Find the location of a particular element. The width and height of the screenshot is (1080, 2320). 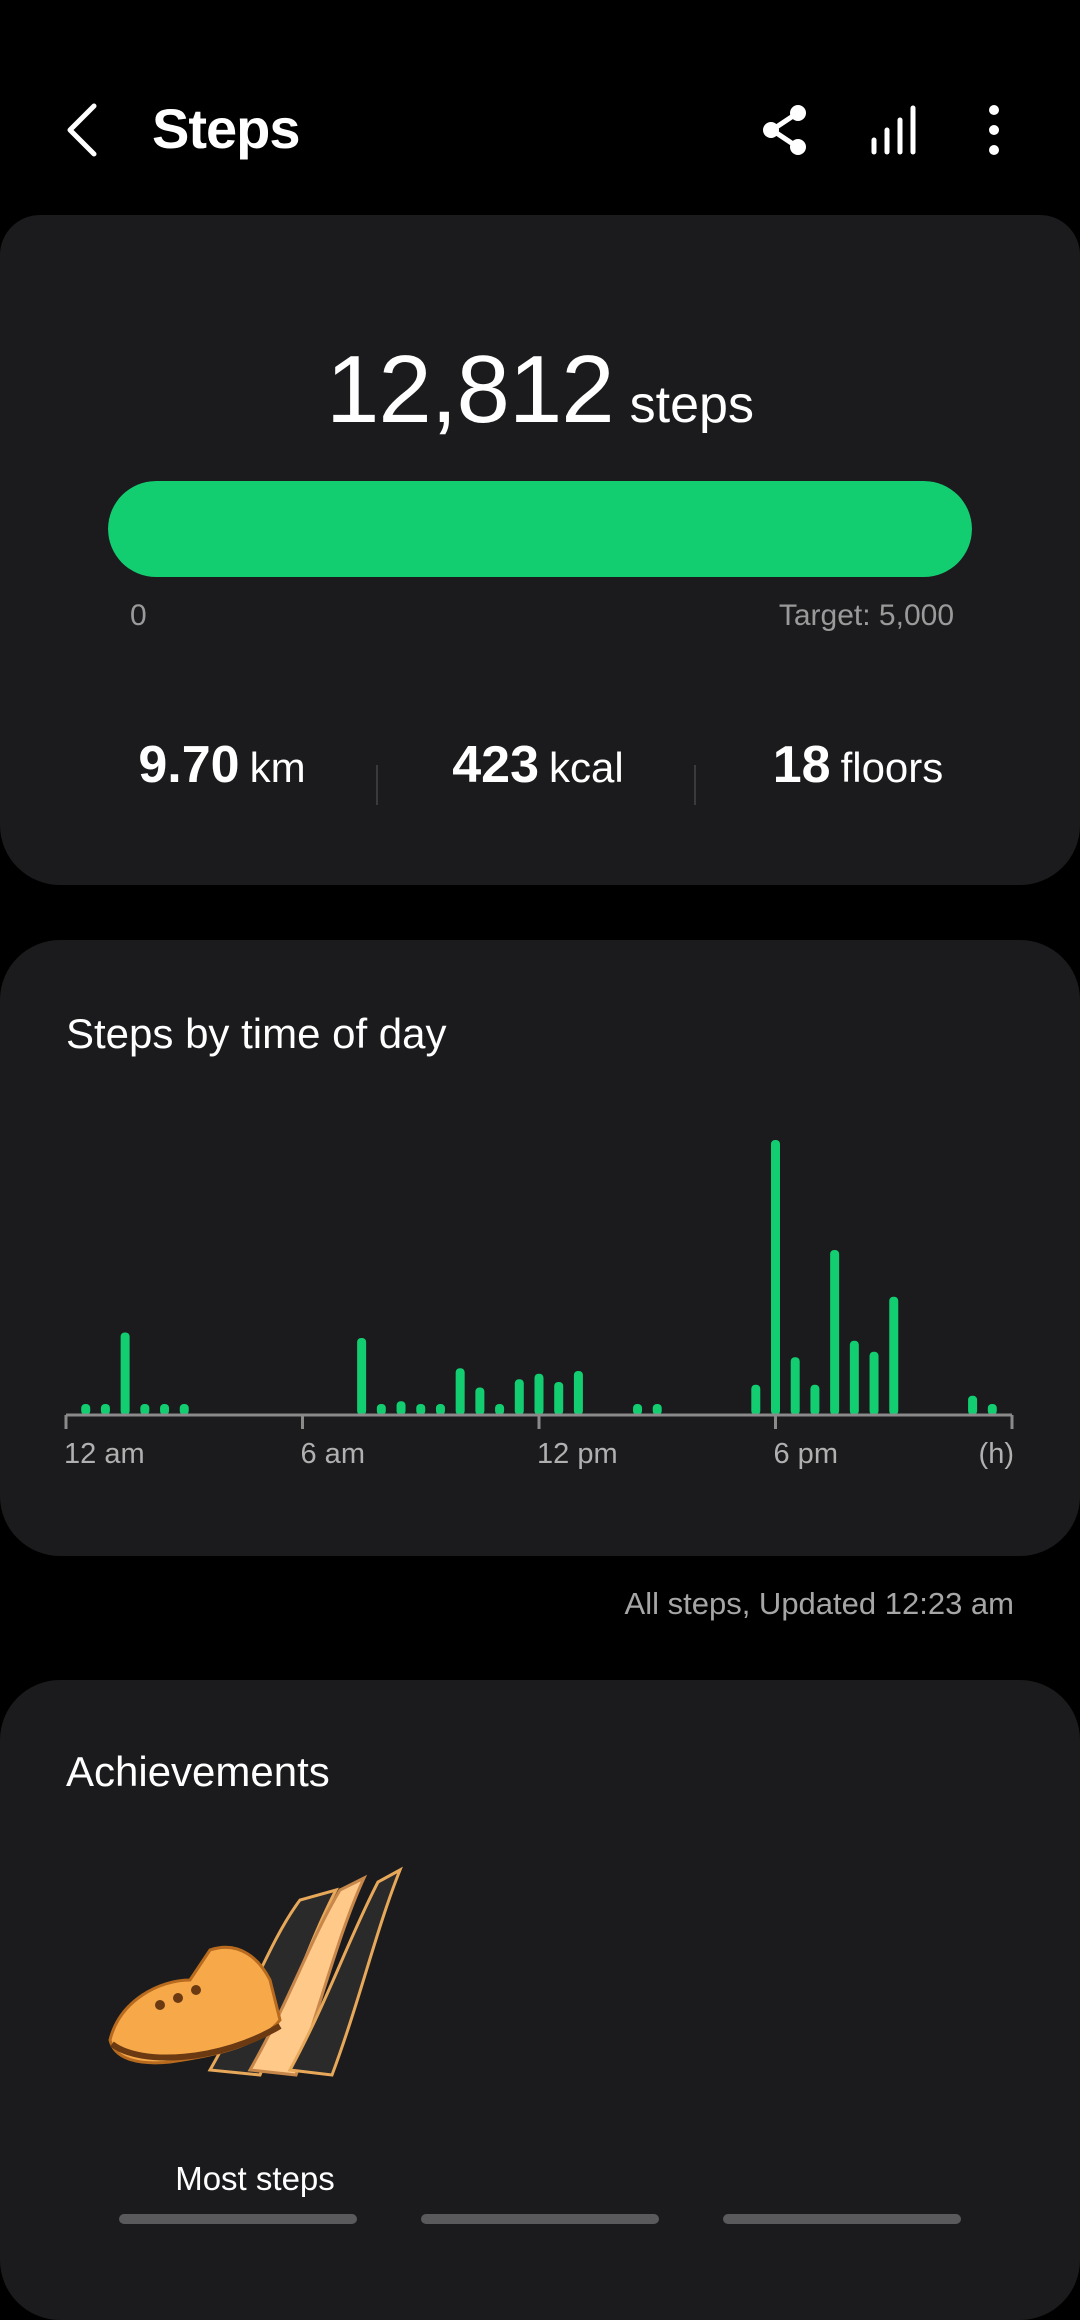

back-button is located at coordinates (85, 130).